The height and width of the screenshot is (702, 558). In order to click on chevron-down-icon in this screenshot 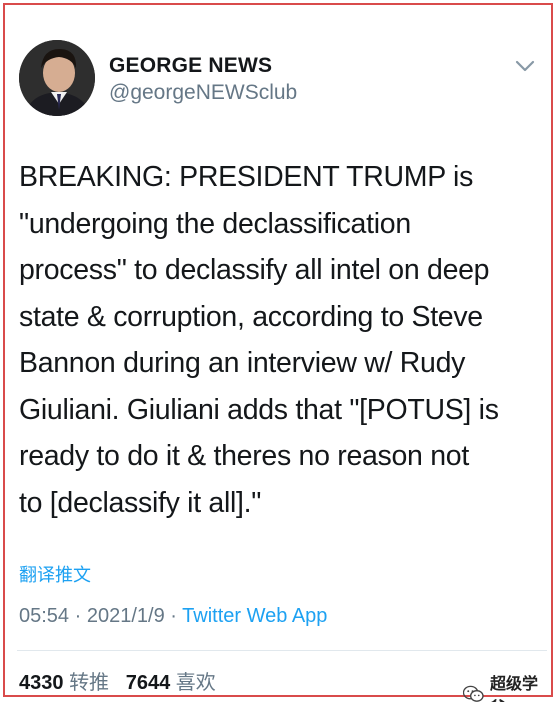, I will do `click(525, 66)`.